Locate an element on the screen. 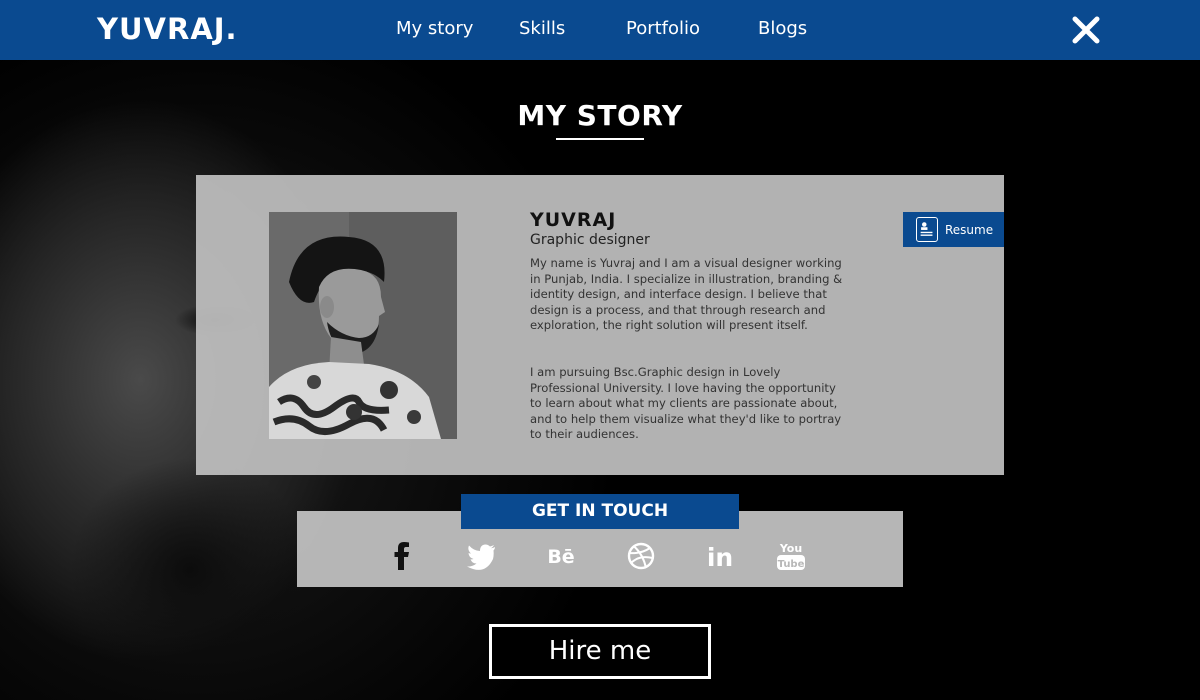  portrait-illustration is located at coordinates (363, 325).